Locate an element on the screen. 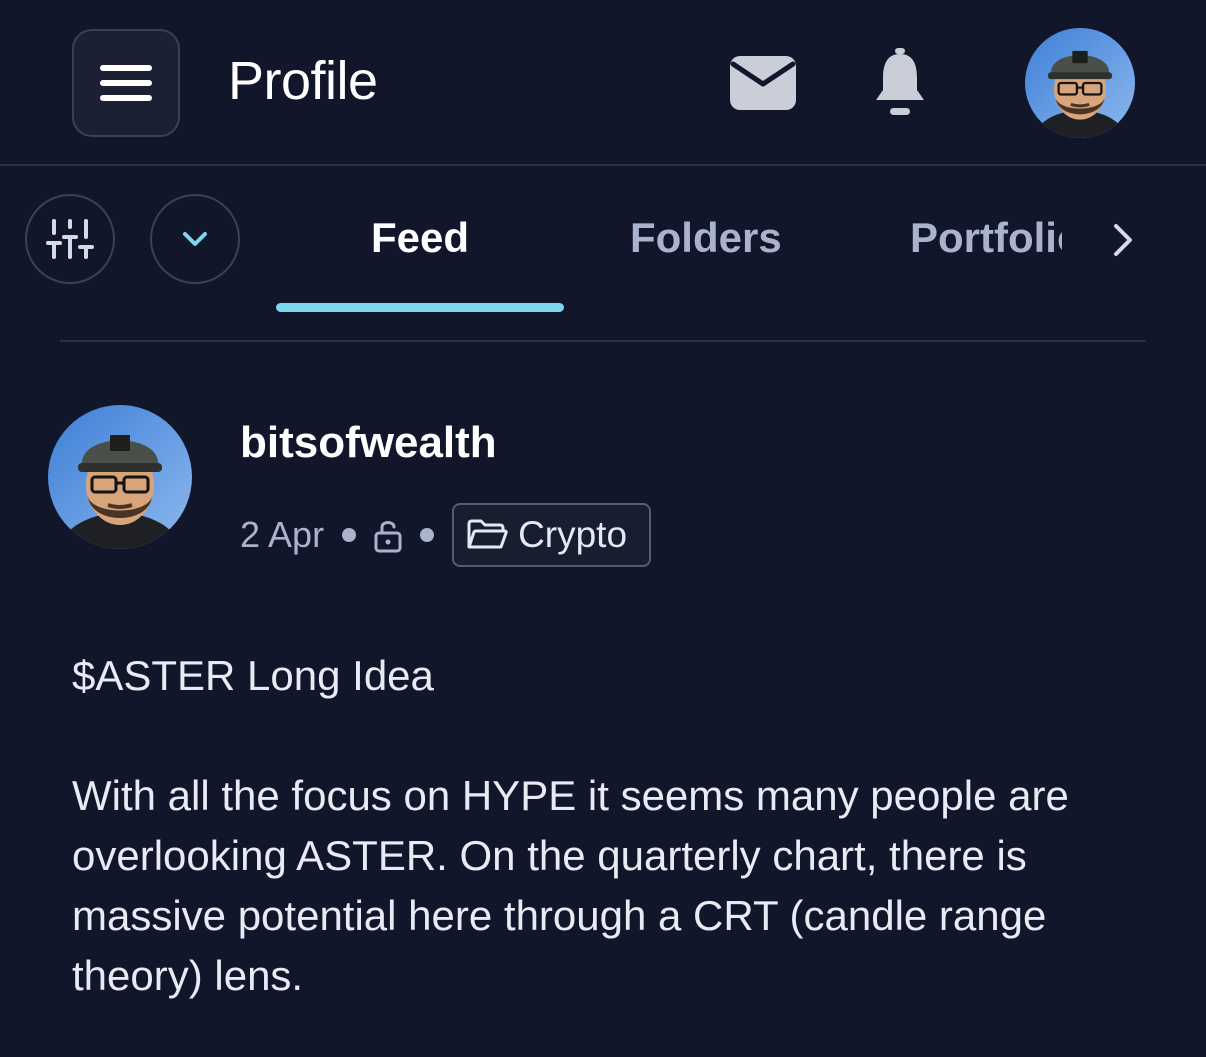 This screenshot has height=1057, width=1206. envelope-icon is located at coordinates (763, 83).